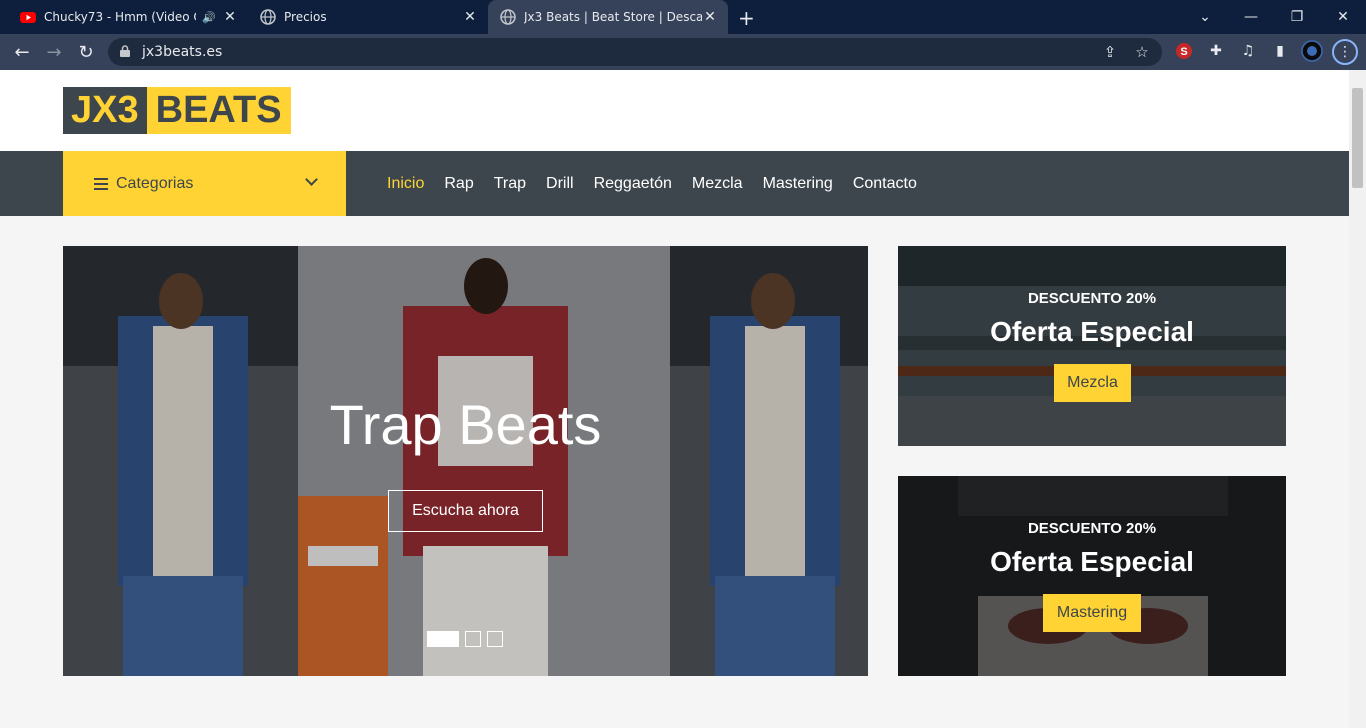 Image resolution: width=1366 pixels, height=728 pixels. Describe the element at coordinates (218, 110) in the screenshot. I see `logo-part-2: BEATS` at that location.